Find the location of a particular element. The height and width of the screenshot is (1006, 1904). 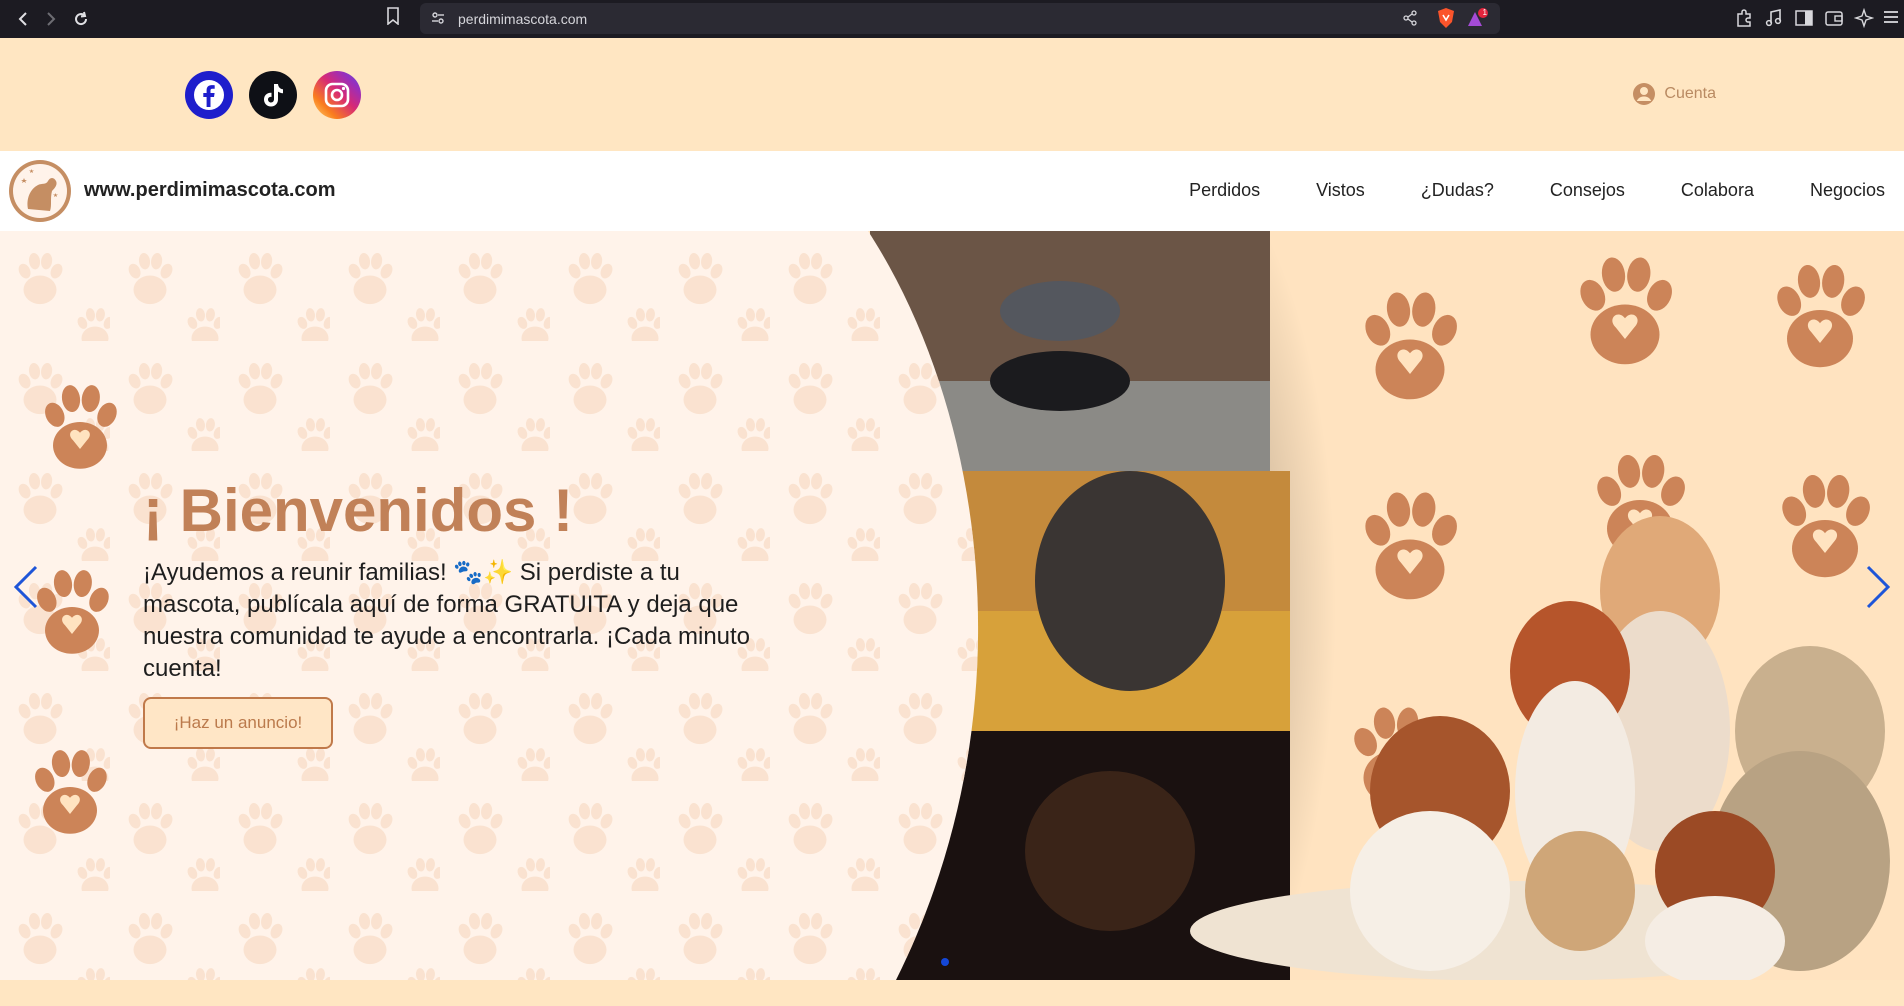

carousel-next-icon is located at coordinates (1878, 587).